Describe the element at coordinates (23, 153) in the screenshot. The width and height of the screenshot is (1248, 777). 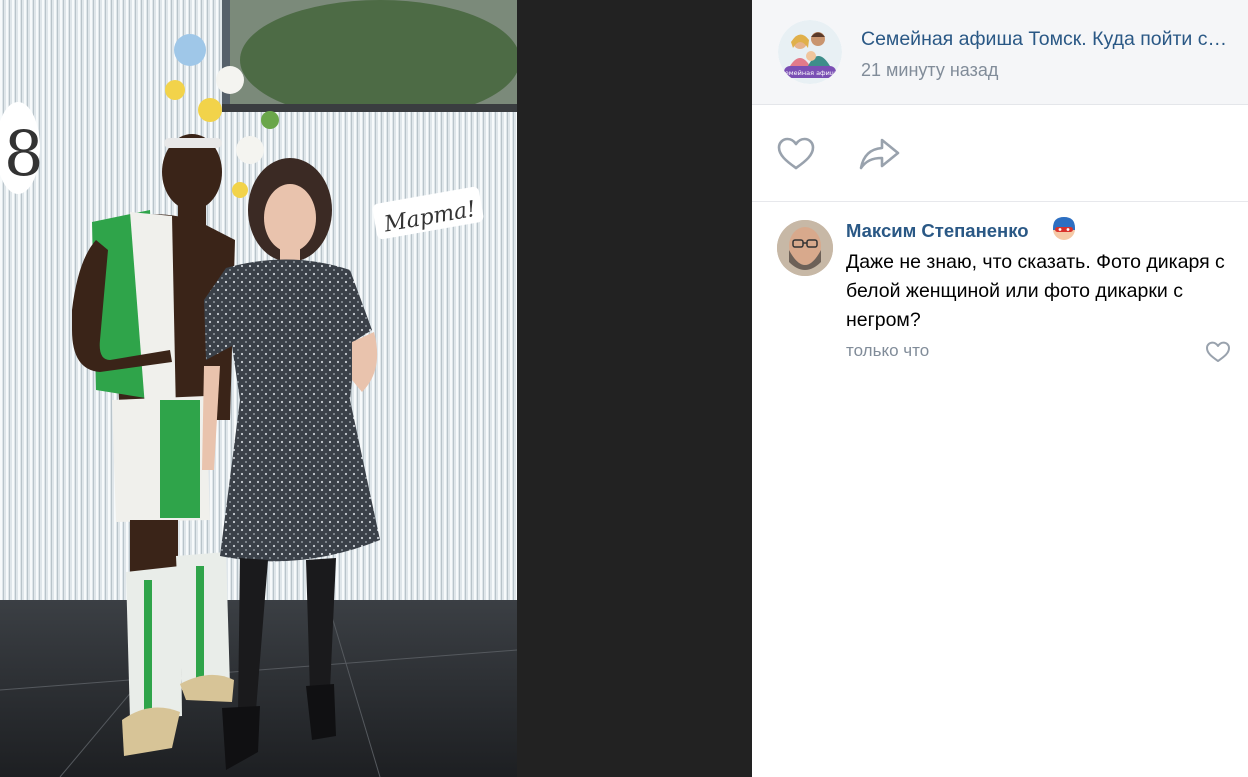
I see `svg-text: 8` at that location.